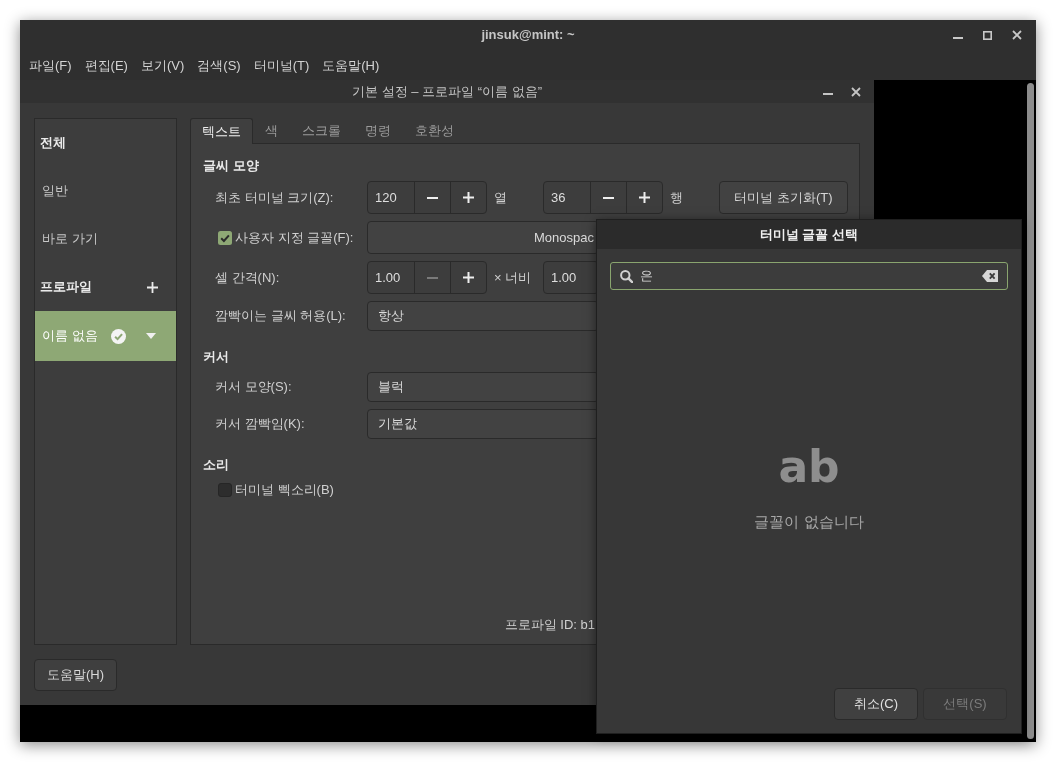 Image resolution: width=1056 pixels, height=763 pixels. What do you see at coordinates (351, 65) in the screenshot?
I see `menu-item: 도움말(H)` at bounding box center [351, 65].